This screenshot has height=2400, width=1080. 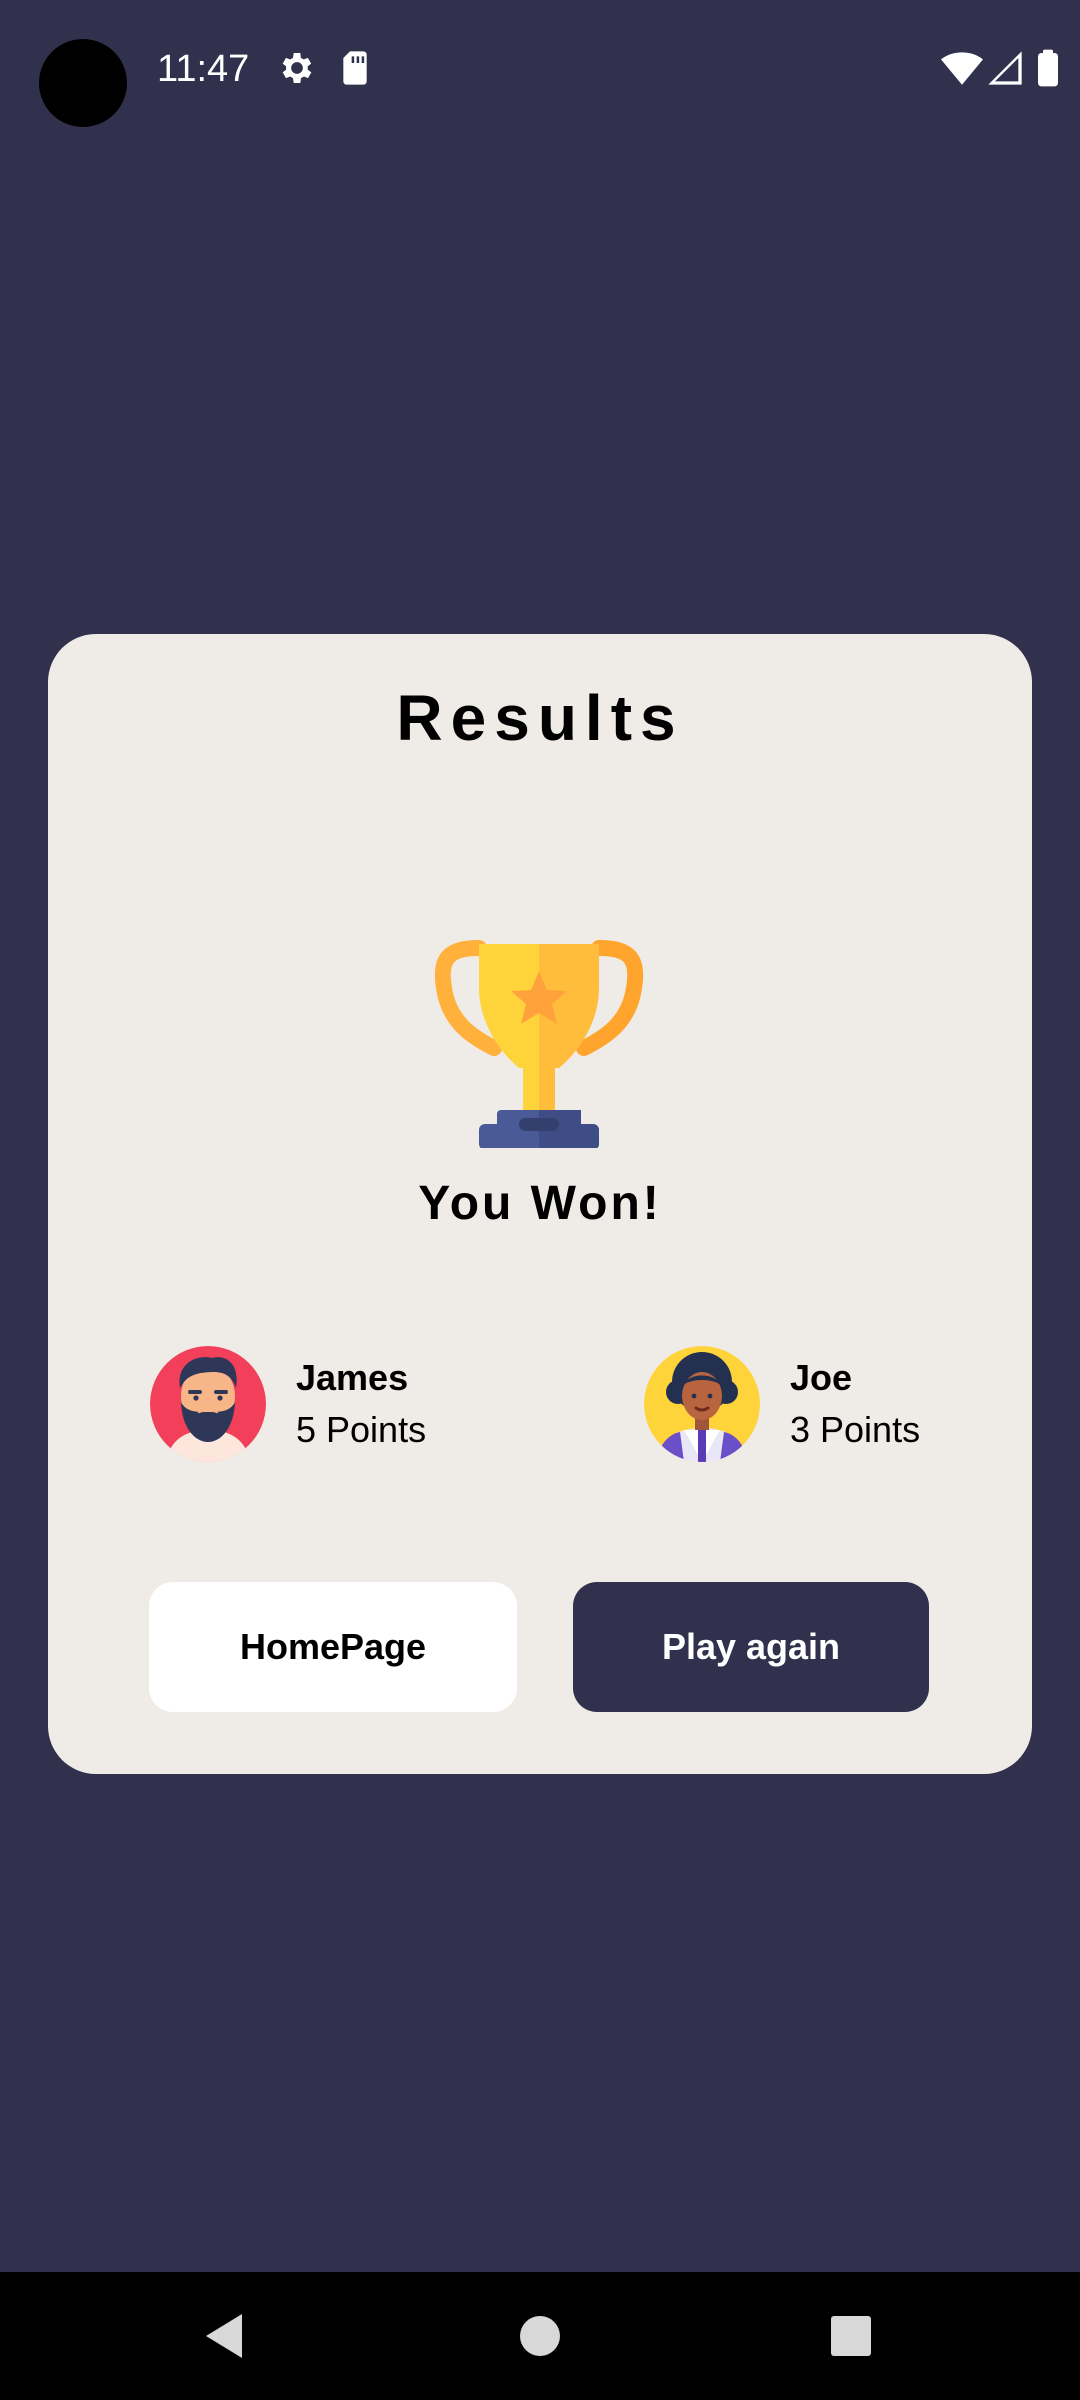 What do you see at coordinates (352, 1377) in the screenshot?
I see `player-name: James` at bounding box center [352, 1377].